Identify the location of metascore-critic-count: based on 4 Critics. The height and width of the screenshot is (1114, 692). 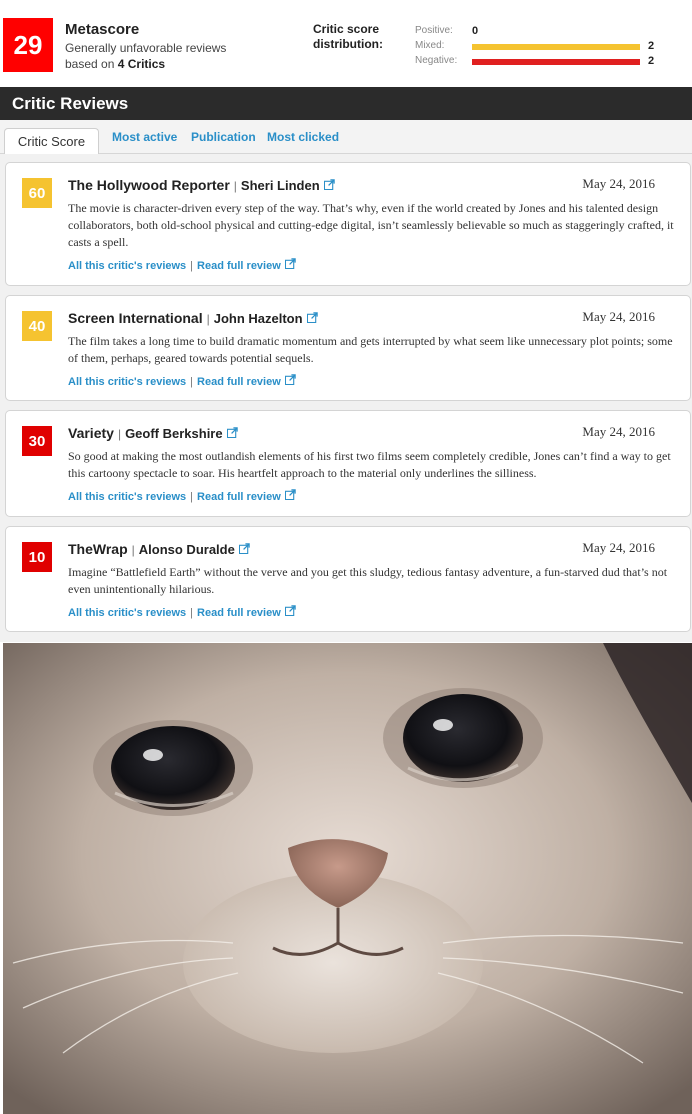
(115, 64).